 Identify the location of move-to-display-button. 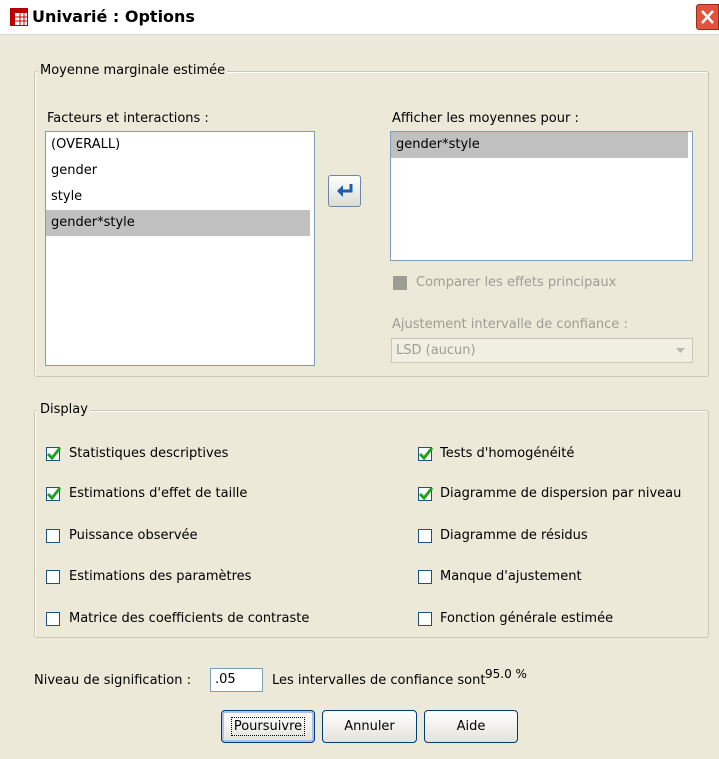
(344, 191).